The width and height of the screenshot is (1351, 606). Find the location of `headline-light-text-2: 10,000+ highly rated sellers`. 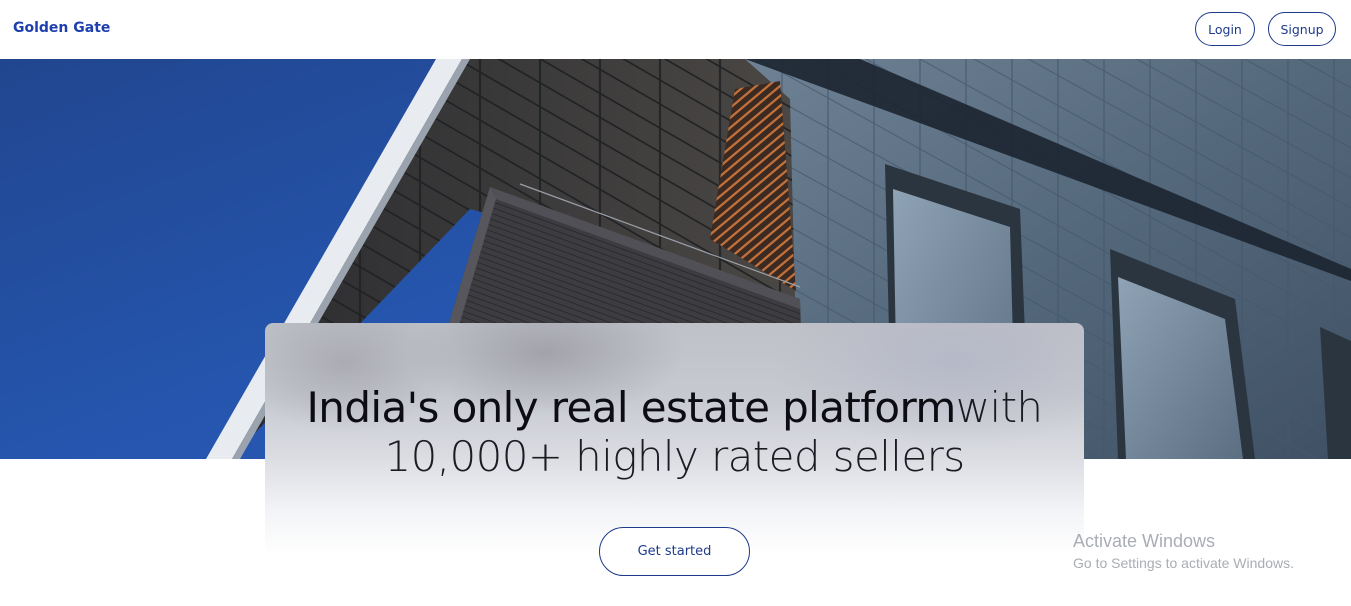

headline-light-text-2: 10,000+ highly rated sellers is located at coordinates (674, 456).